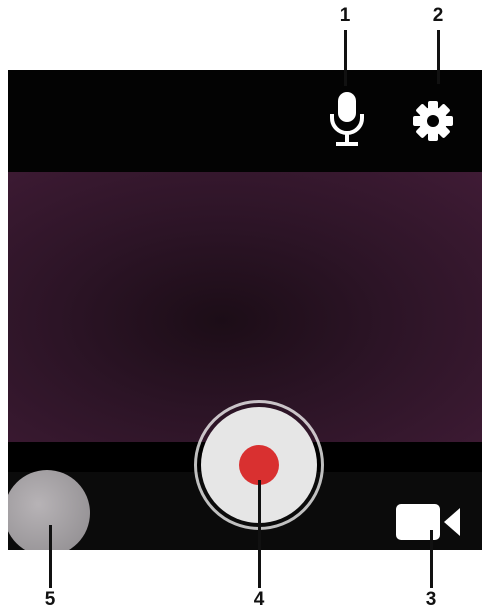 This screenshot has height=612, width=482. I want to click on gear-icon, so click(433, 121).